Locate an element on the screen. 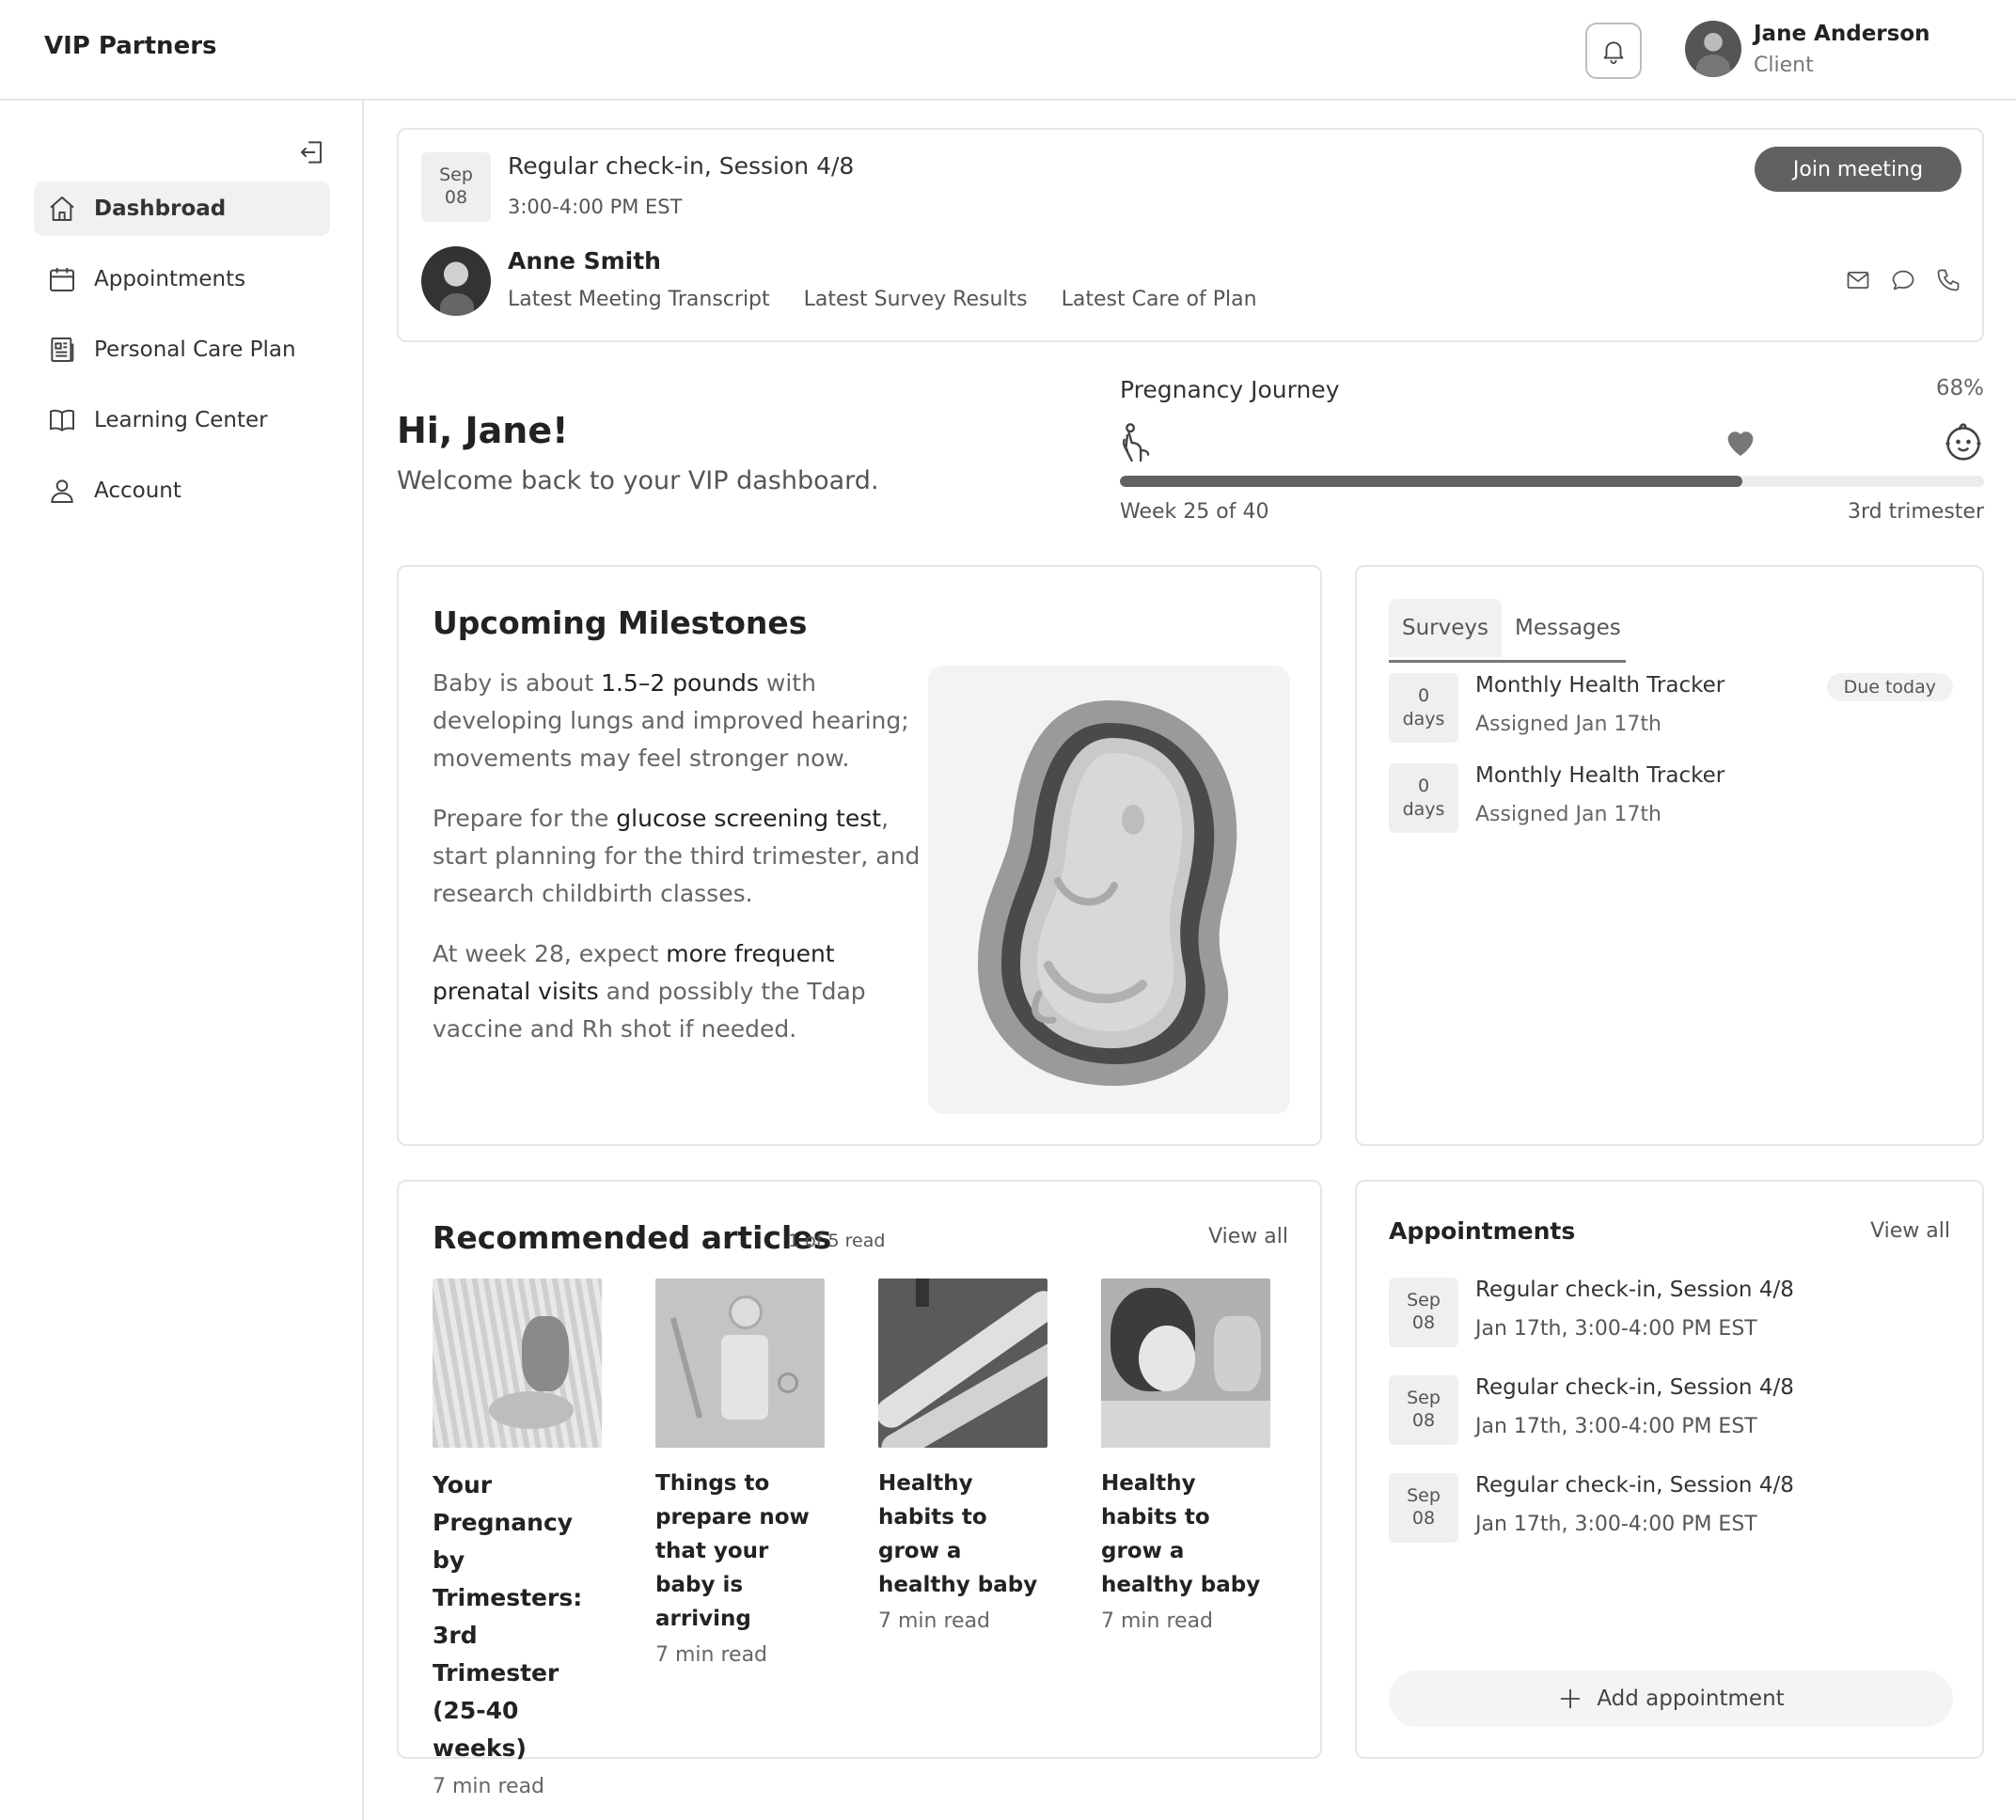 The image size is (2016, 1820). tab-surveys: Surveys is located at coordinates (1446, 628).